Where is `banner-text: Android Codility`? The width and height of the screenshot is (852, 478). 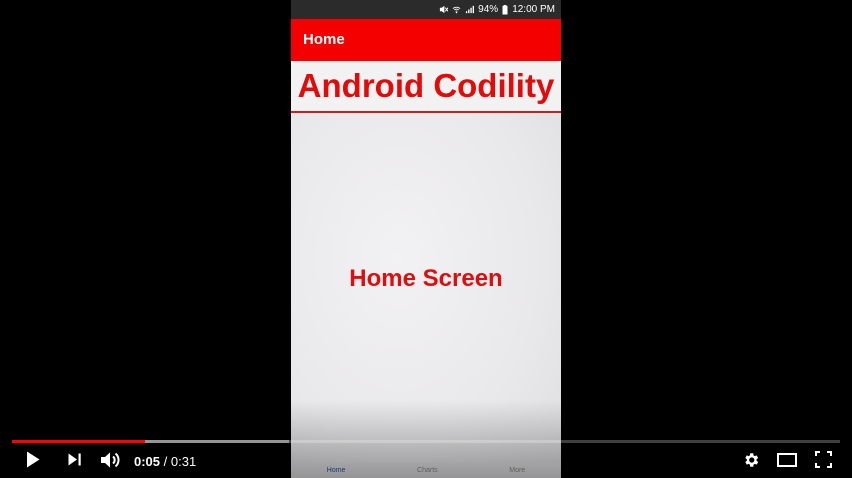
banner-text: Android Codility is located at coordinates (426, 85).